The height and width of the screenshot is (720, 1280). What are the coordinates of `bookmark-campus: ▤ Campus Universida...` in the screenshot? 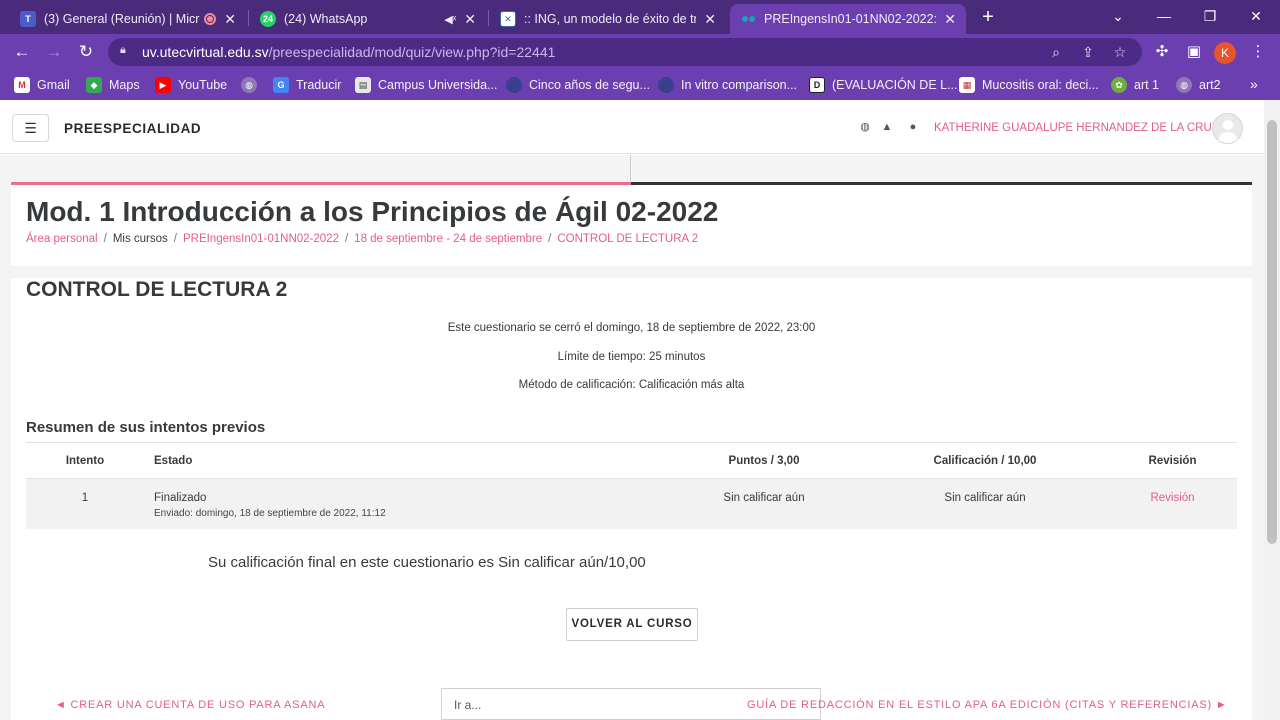 It's located at (426, 85).